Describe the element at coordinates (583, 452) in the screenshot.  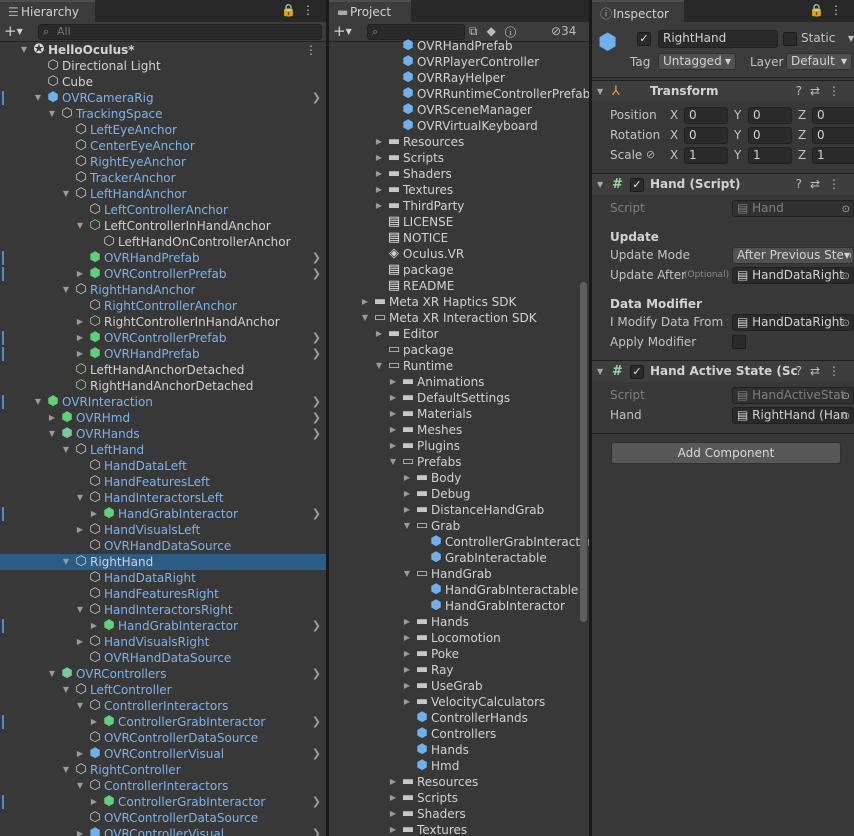
I see `project-scrollbar` at that location.